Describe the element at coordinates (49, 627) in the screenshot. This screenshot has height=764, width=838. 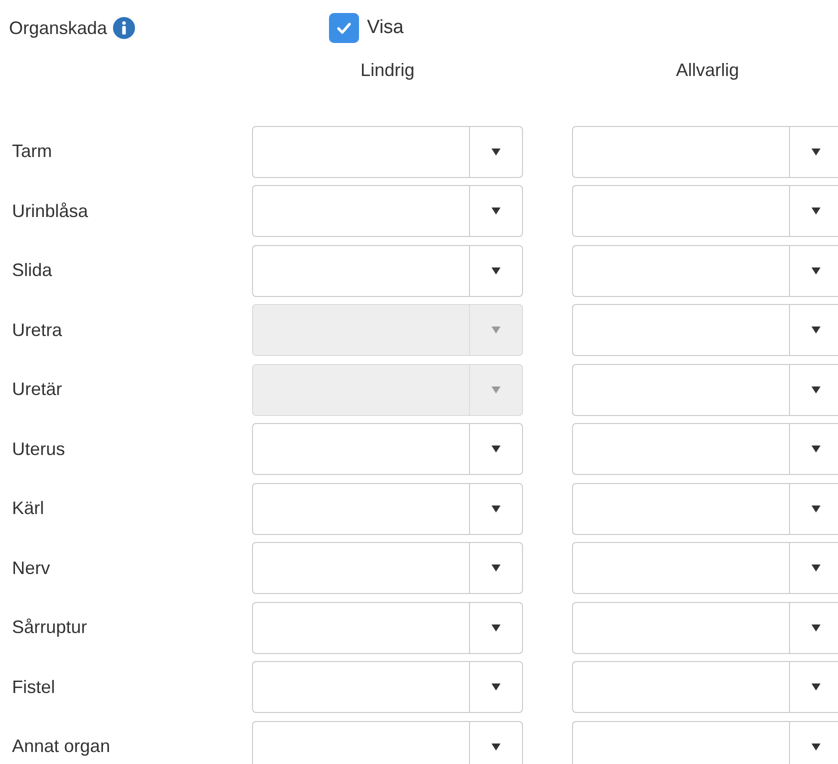
I see `row-label: Sårruptur` at that location.